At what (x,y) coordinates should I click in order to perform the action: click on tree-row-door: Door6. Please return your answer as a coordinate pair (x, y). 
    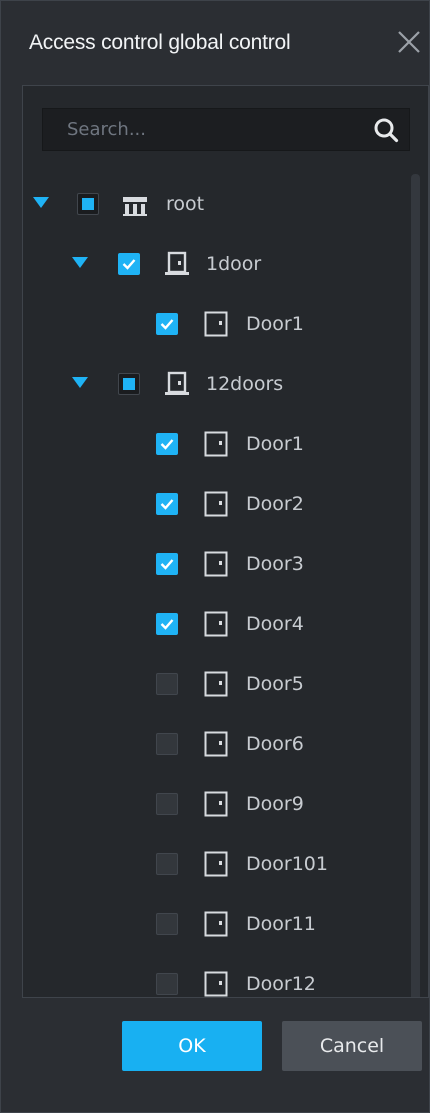
    Looking at the image, I should click on (215, 744).